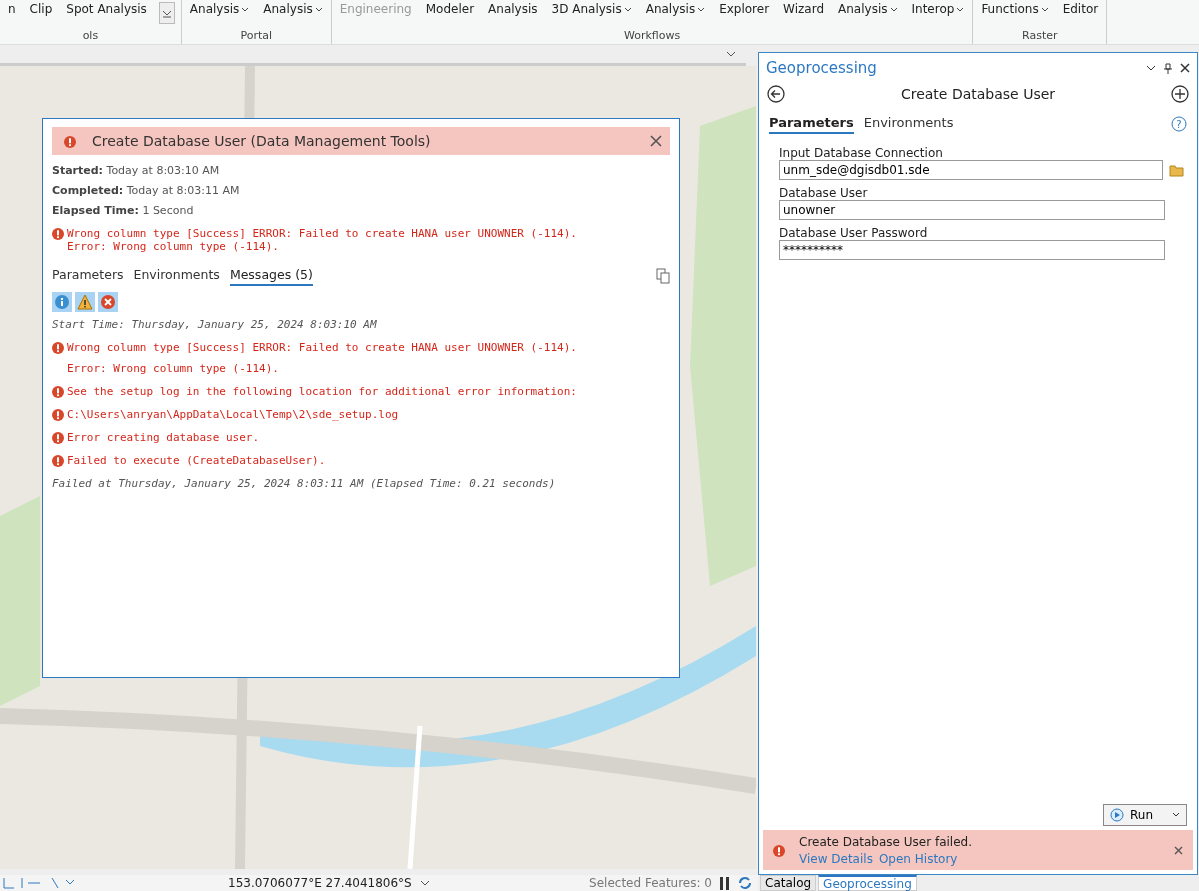 This screenshot has height=891, width=1199. Describe the element at coordinates (908, 123) in the screenshot. I see `pane-tab: Environments` at that location.